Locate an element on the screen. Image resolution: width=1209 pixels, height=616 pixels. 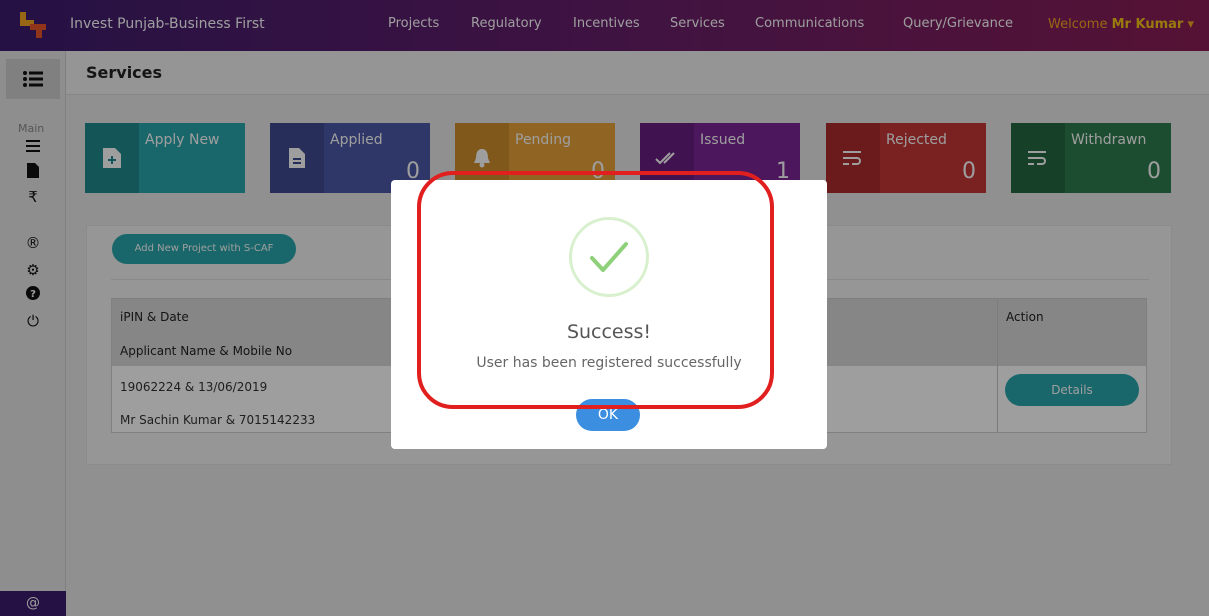
red-highlight-annotation is located at coordinates (595, 290).